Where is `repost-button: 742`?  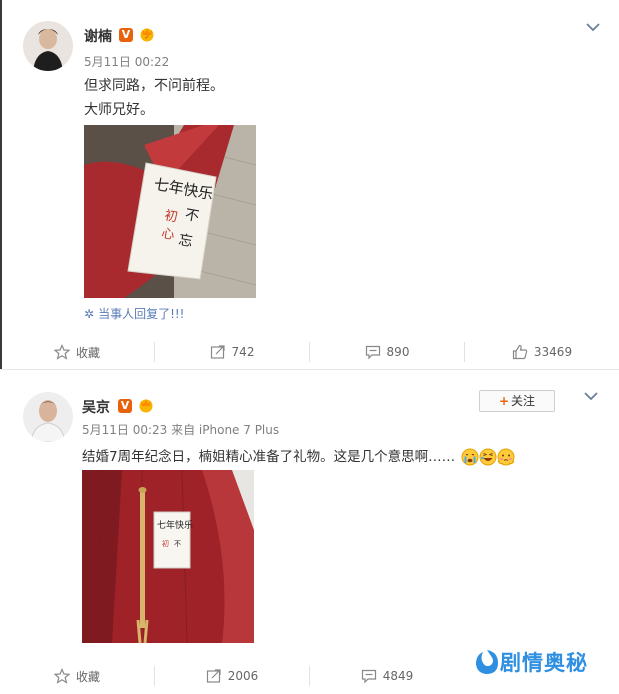 repost-button: 742 is located at coordinates (232, 352).